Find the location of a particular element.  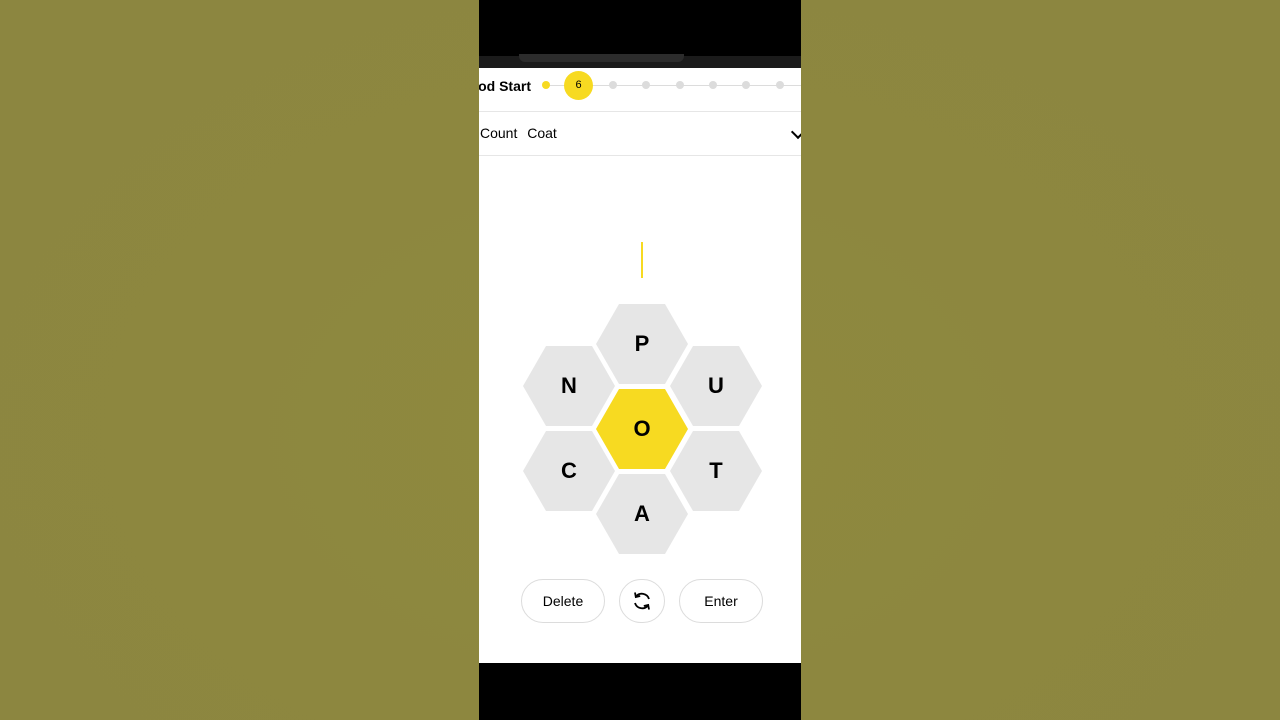

hive-cell-top: P is located at coordinates (642, 344).